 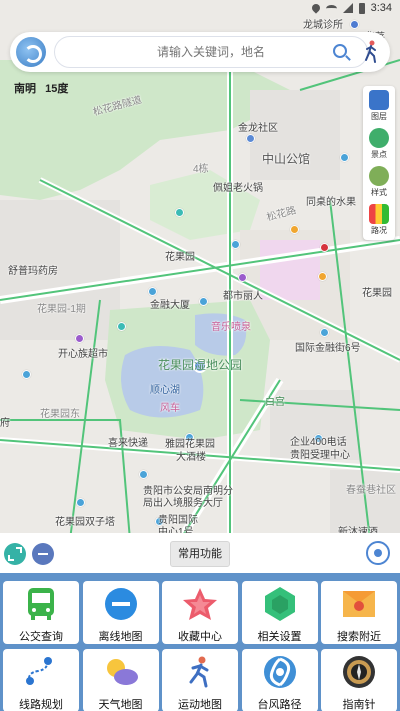 What do you see at coordinates (379, 192) in the screenshot?
I see `tool-label: 样式` at bounding box center [379, 192].